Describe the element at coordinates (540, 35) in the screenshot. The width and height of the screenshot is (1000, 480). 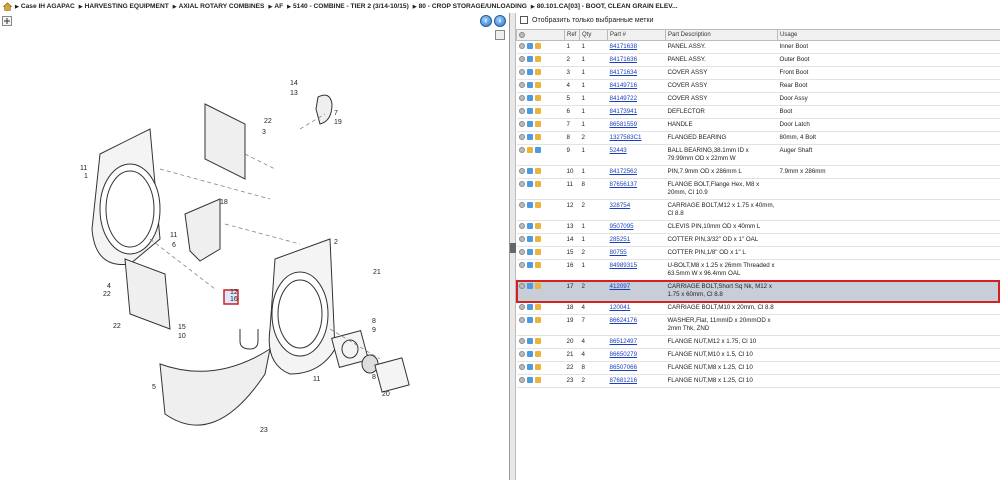
I see `settings-header` at that location.